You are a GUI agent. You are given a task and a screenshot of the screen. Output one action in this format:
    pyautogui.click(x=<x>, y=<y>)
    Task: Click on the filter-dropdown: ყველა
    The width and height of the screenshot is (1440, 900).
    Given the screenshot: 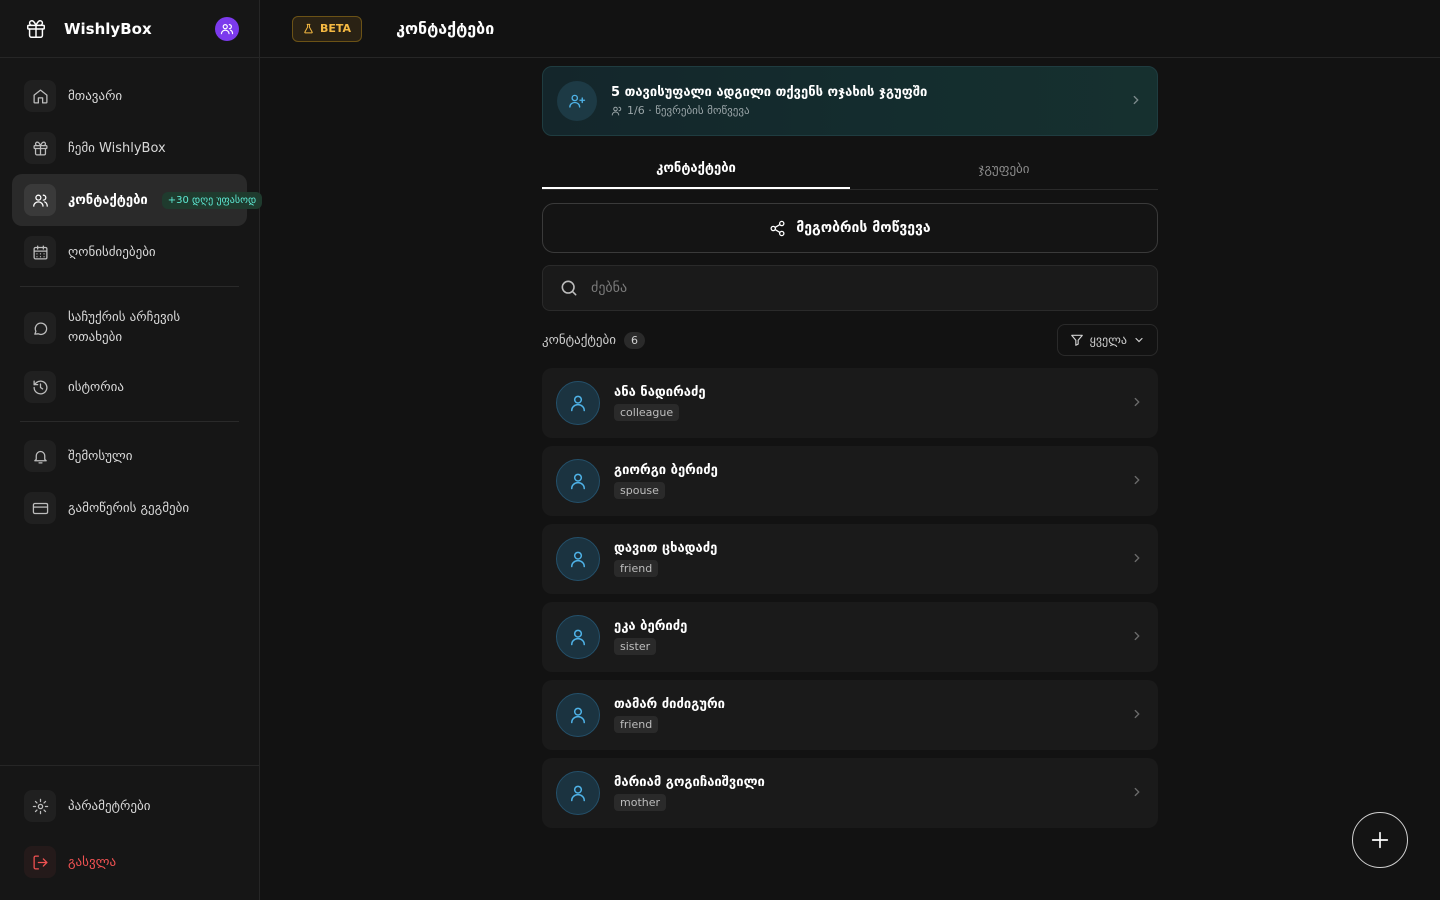 What is the action you would take?
    pyautogui.click(x=1107, y=340)
    